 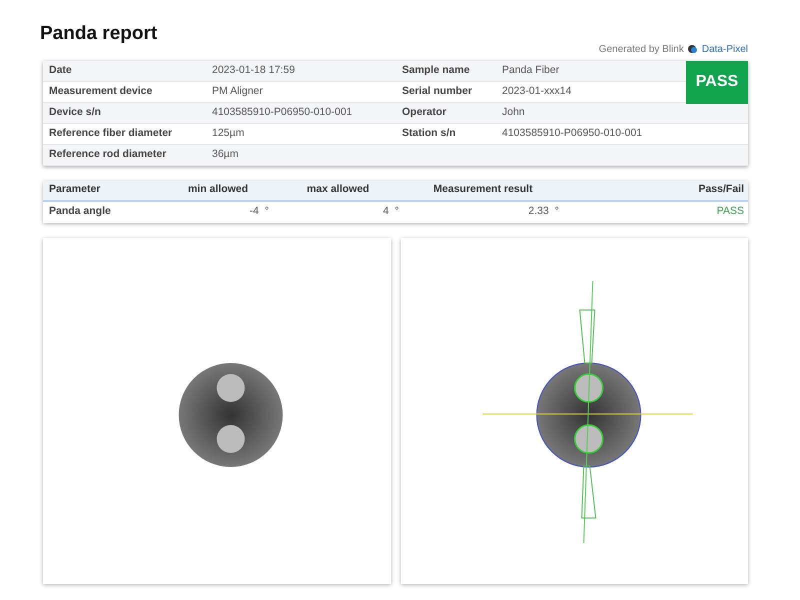 I want to click on table-cell-text: 2.33, so click(x=538, y=212).